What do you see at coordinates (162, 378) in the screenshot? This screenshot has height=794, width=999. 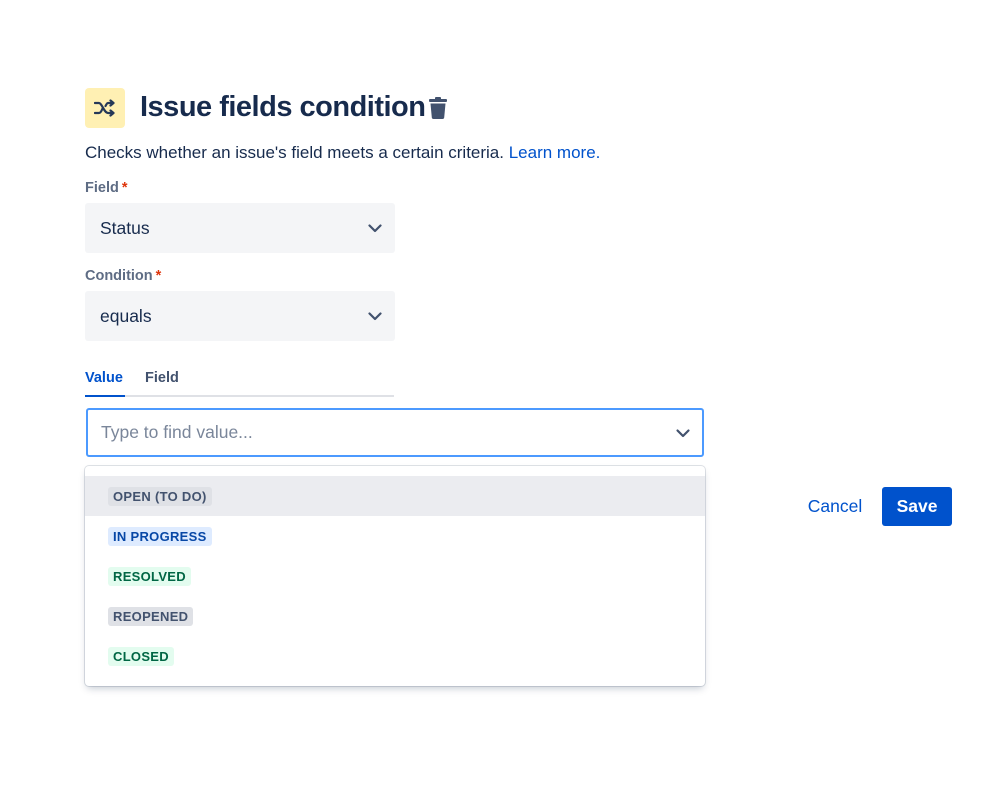 I see `tab-field: Field` at bounding box center [162, 378].